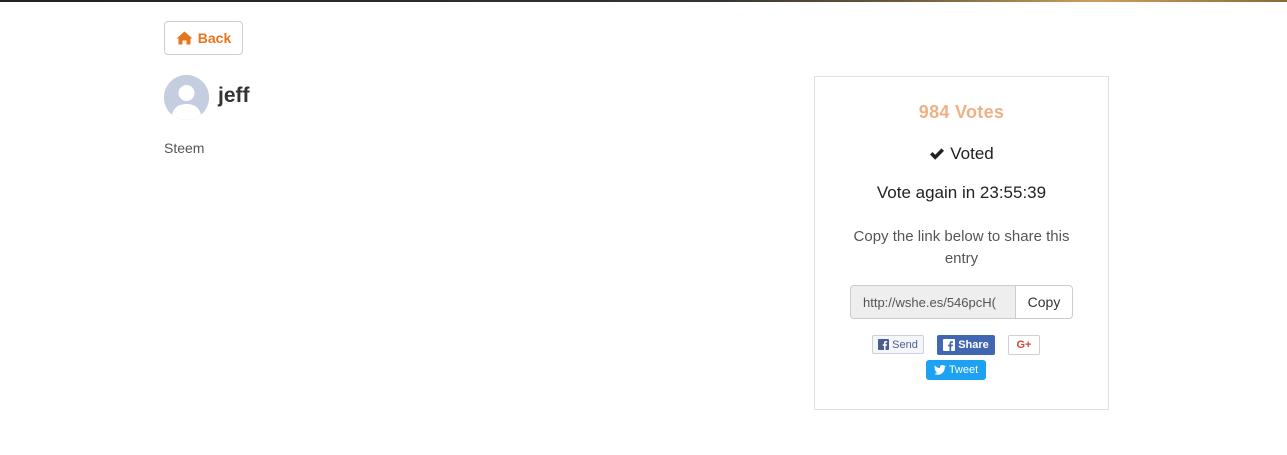 The image size is (1287, 455). Describe the element at coordinates (234, 95) in the screenshot. I see `username: jeff` at that location.